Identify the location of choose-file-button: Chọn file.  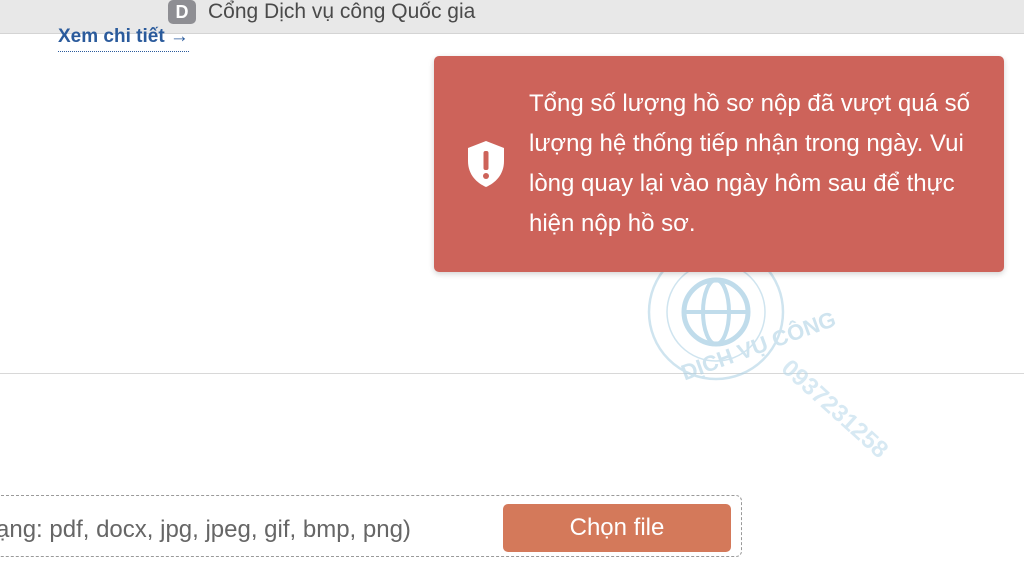
(617, 528).